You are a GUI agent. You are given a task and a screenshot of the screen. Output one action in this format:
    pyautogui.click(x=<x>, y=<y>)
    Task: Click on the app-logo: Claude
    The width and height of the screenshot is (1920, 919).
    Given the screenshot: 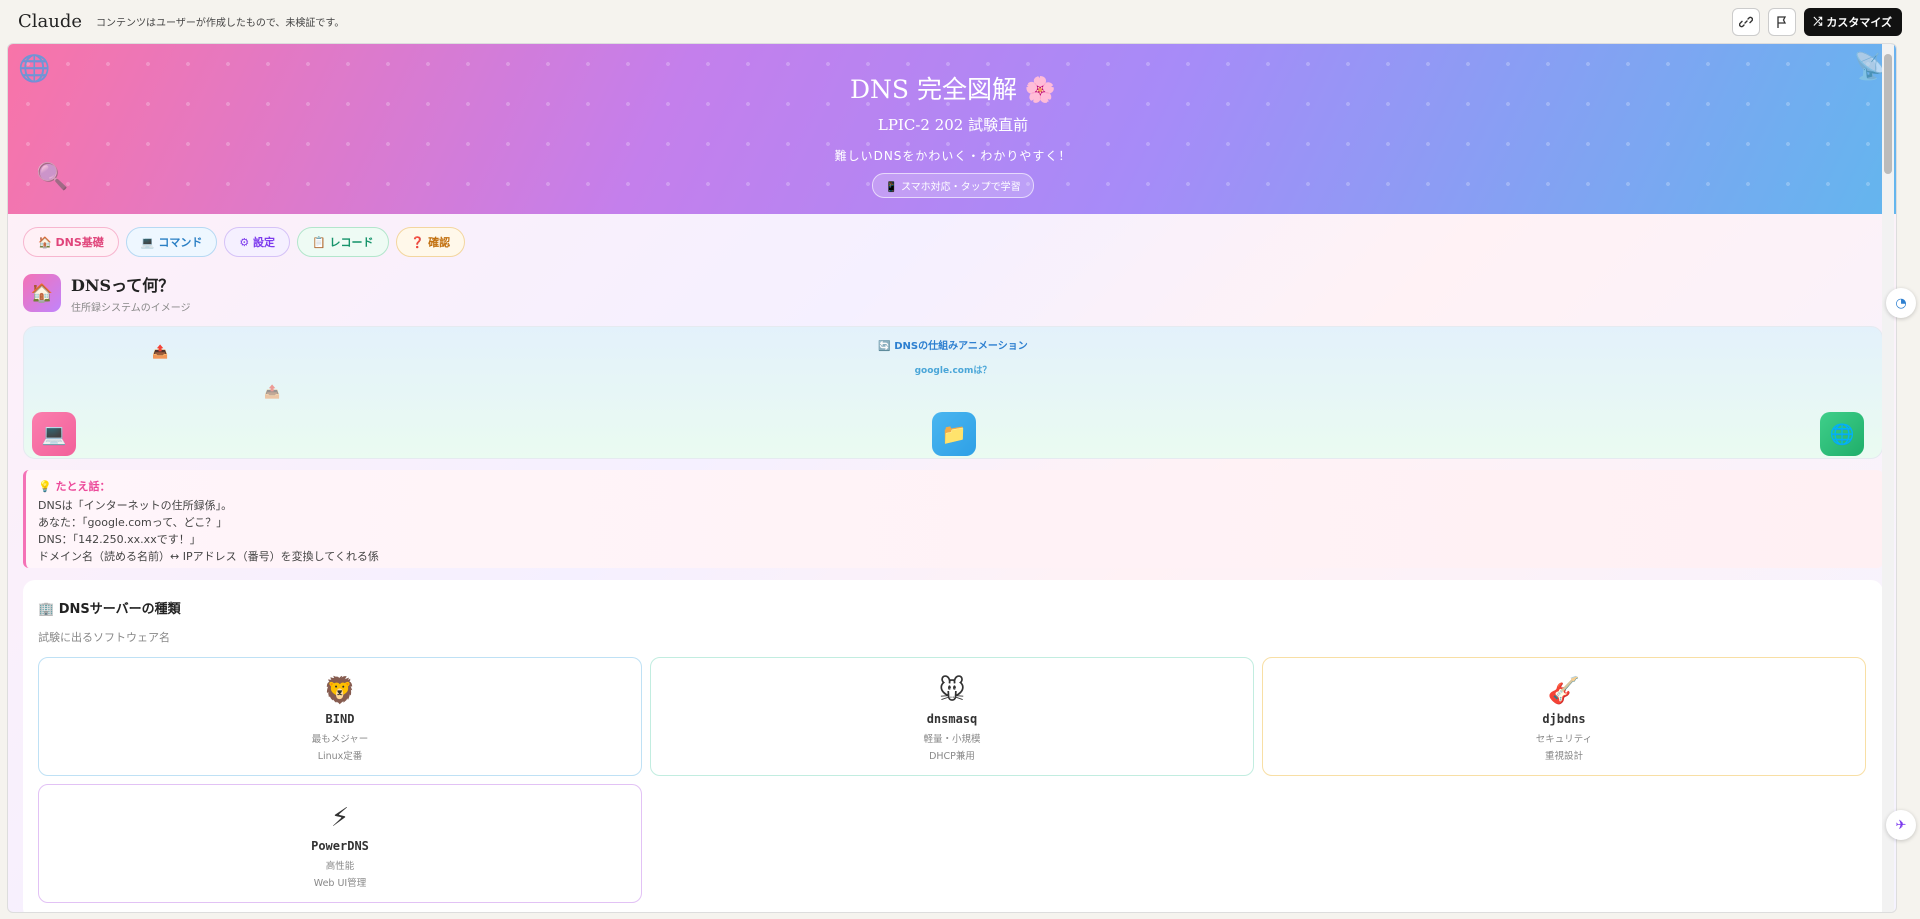 What is the action you would take?
    pyautogui.click(x=50, y=21)
    